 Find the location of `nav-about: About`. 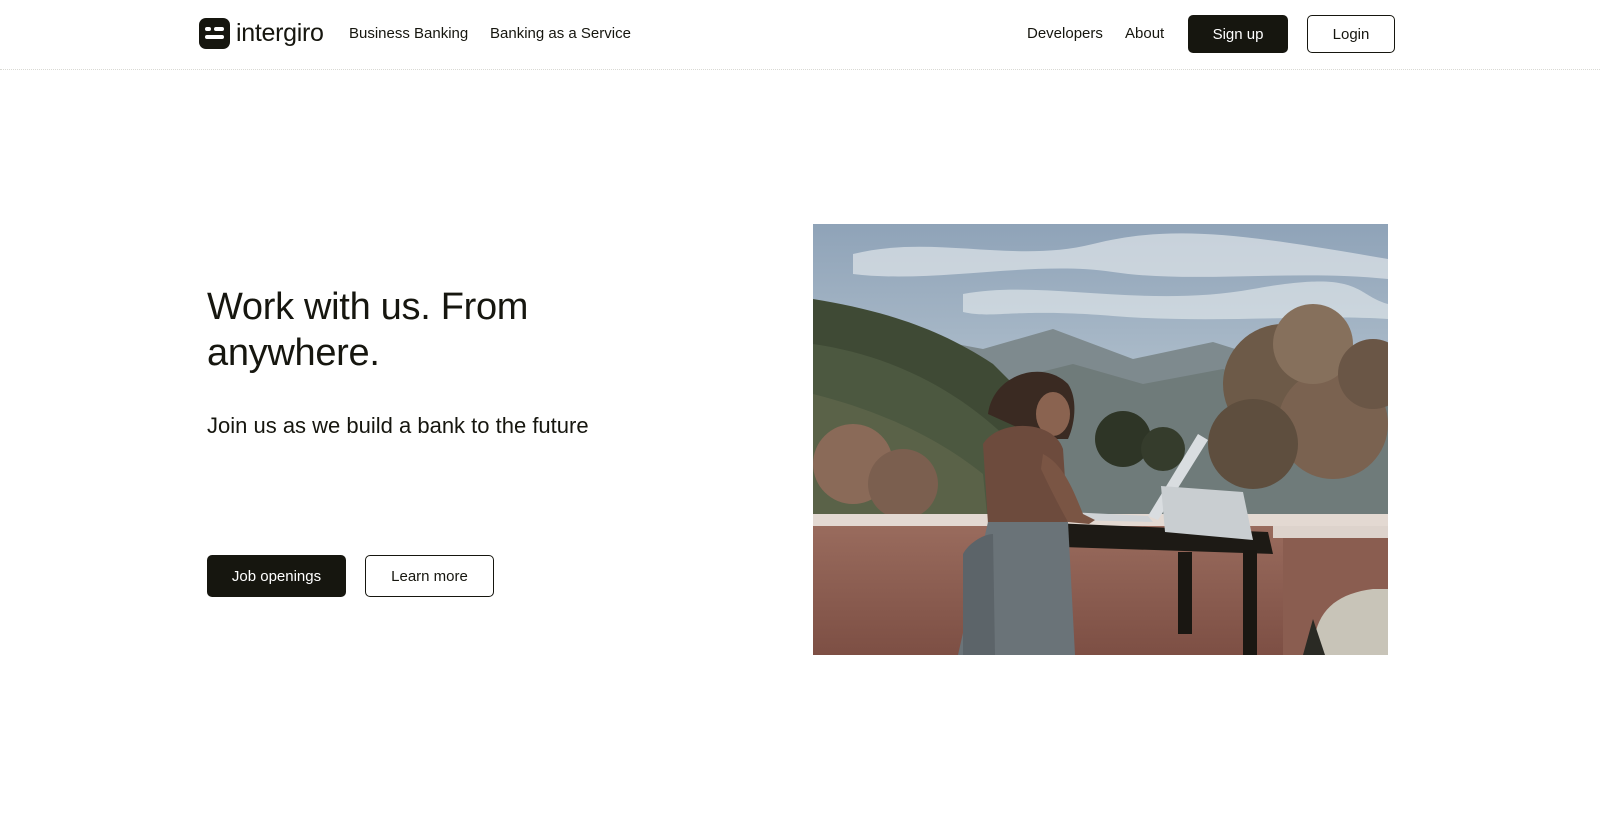

nav-about: About is located at coordinates (1144, 34).